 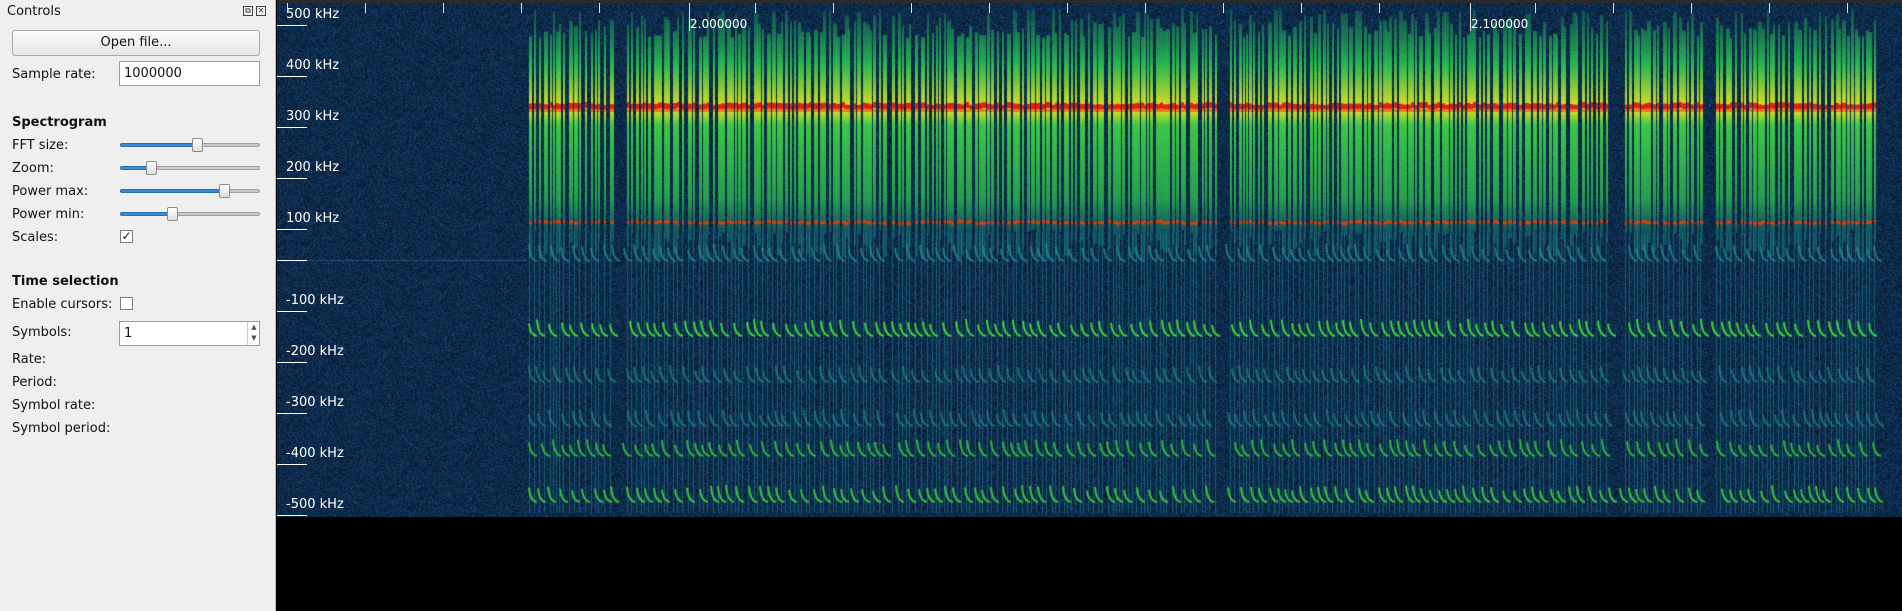 What do you see at coordinates (189, 73) in the screenshot?
I see `sample-rate-input: 1000000` at bounding box center [189, 73].